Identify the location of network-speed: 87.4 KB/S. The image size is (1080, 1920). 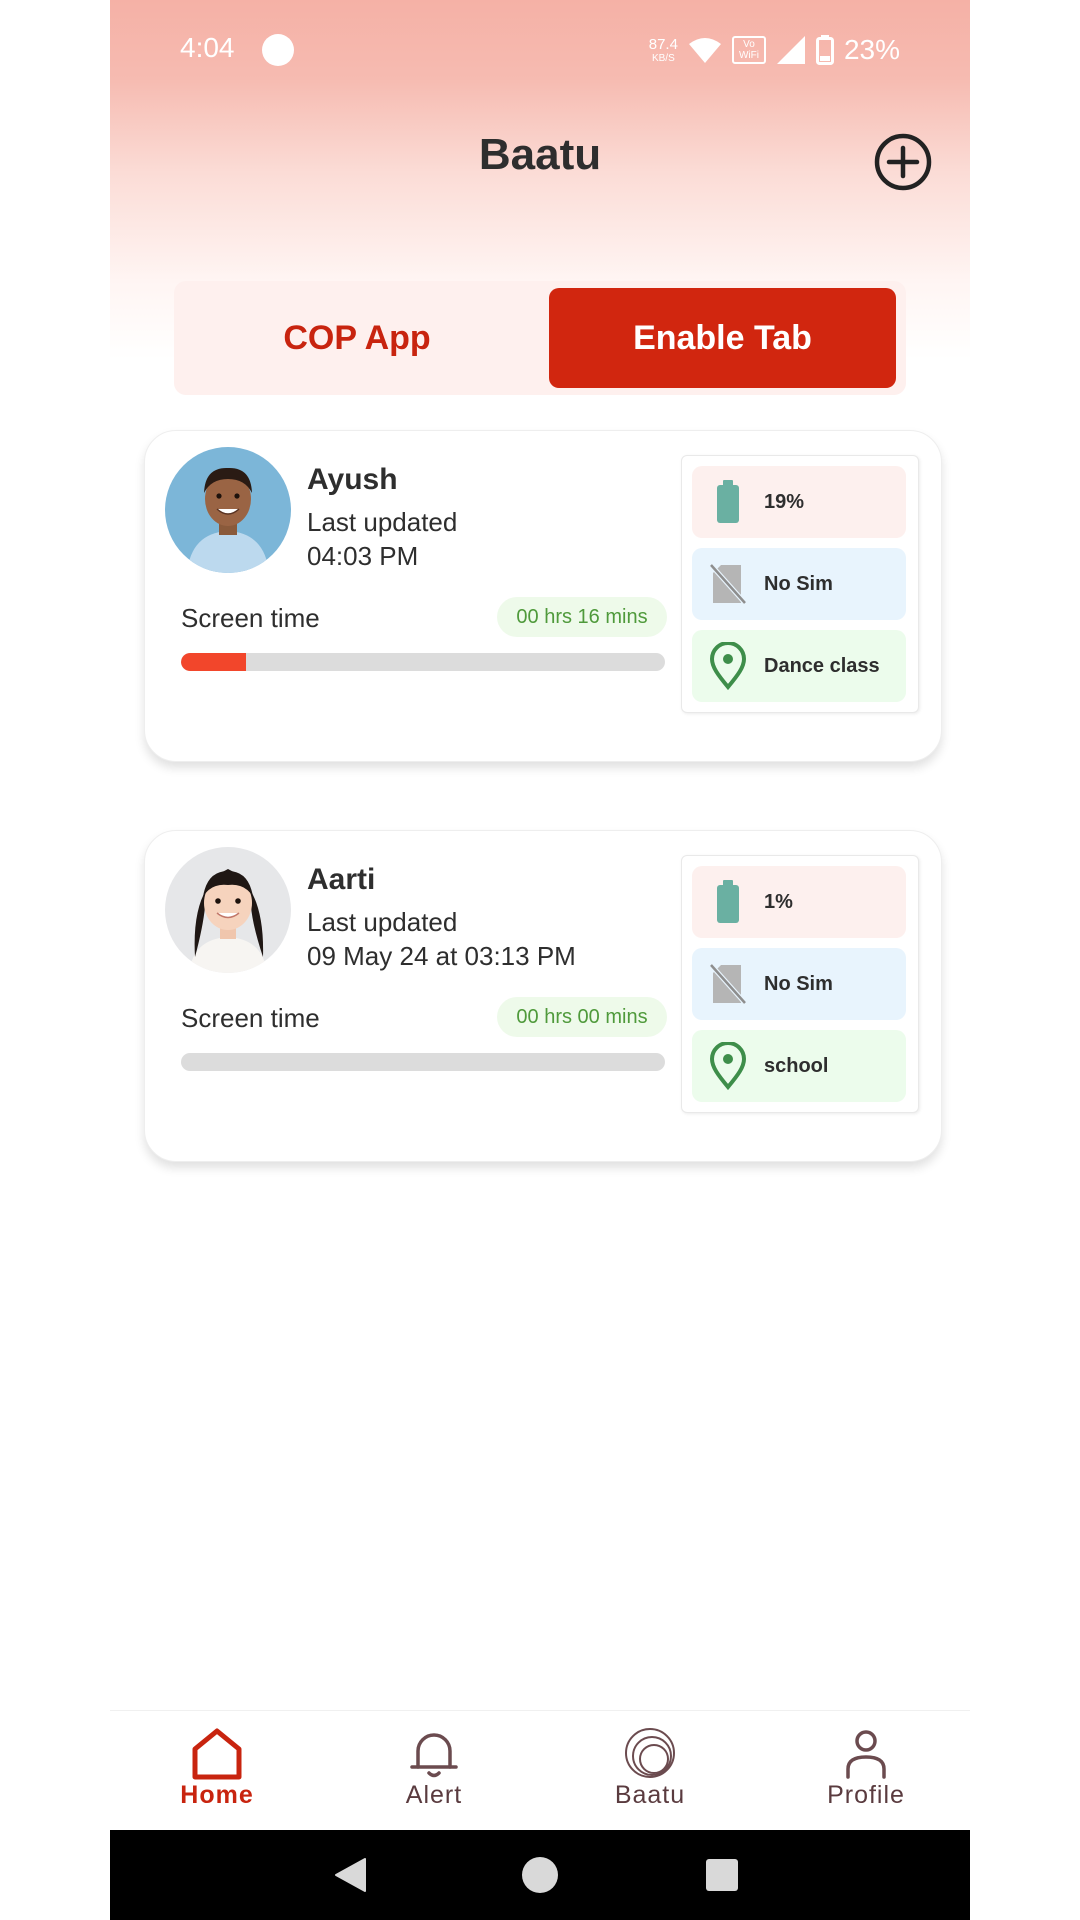
(663, 50).